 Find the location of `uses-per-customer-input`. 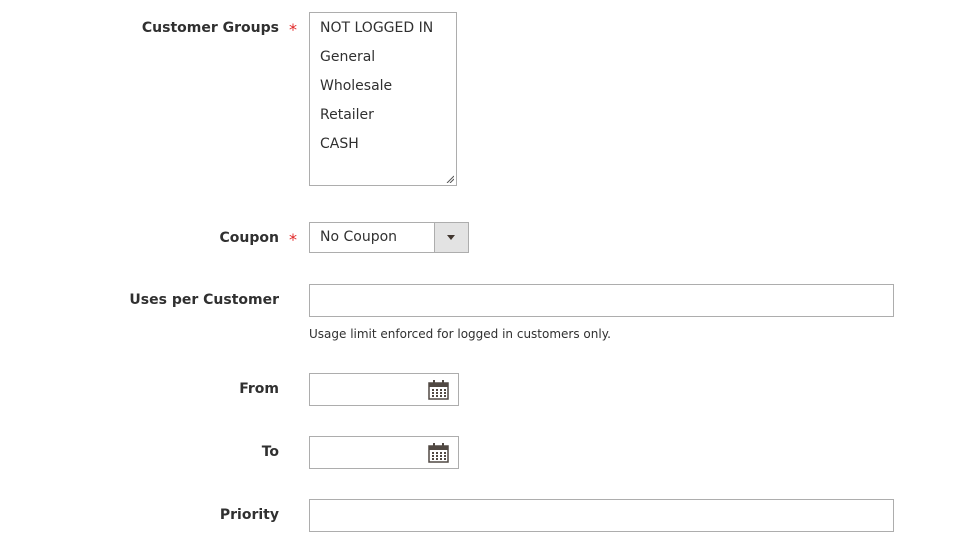

uses-per-customer-input is located at coordinates (601, 300).